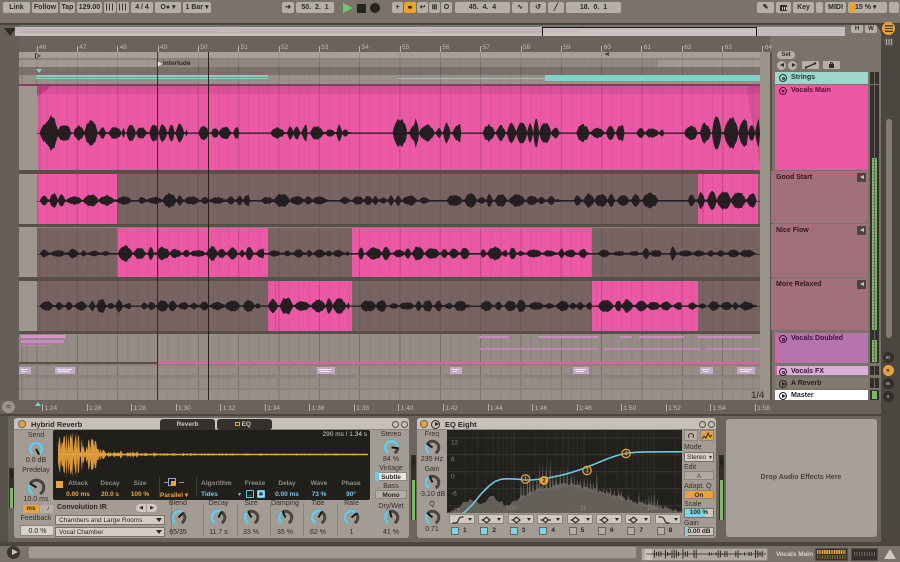 The image size is (900, 562). What do you see at coordinates (511, 508) in the screenshot?
I see `svg-text: 100` at bounding box center [511, 508].